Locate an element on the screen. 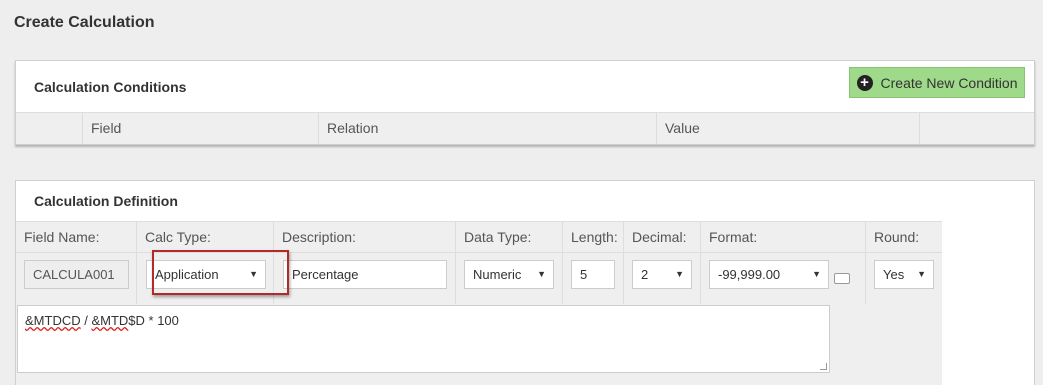 The width and height of the screenshot is (1043, 385). field-name-input: CALCULA001 is located at coordinates (76, 274).